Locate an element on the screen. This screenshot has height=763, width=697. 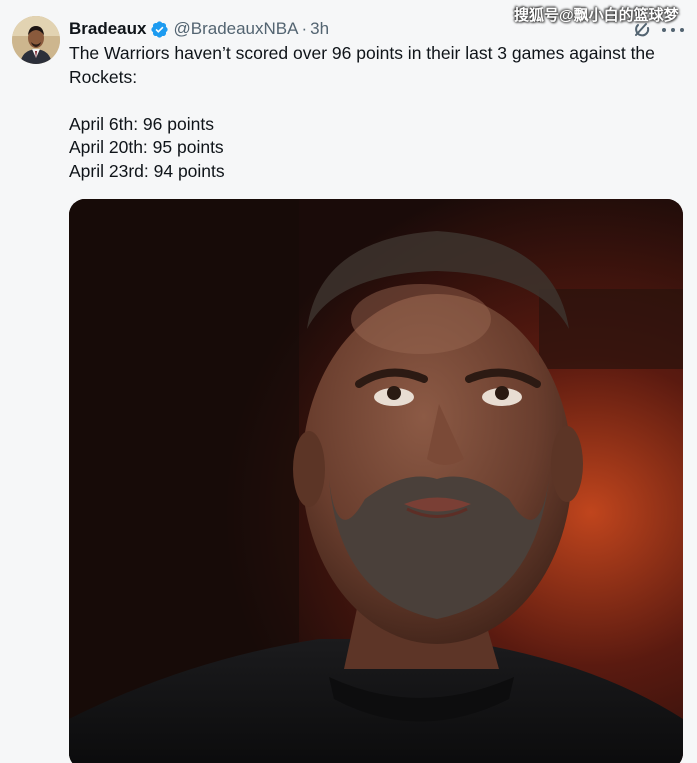
more-options-icon is located at coordinates (673, 30).